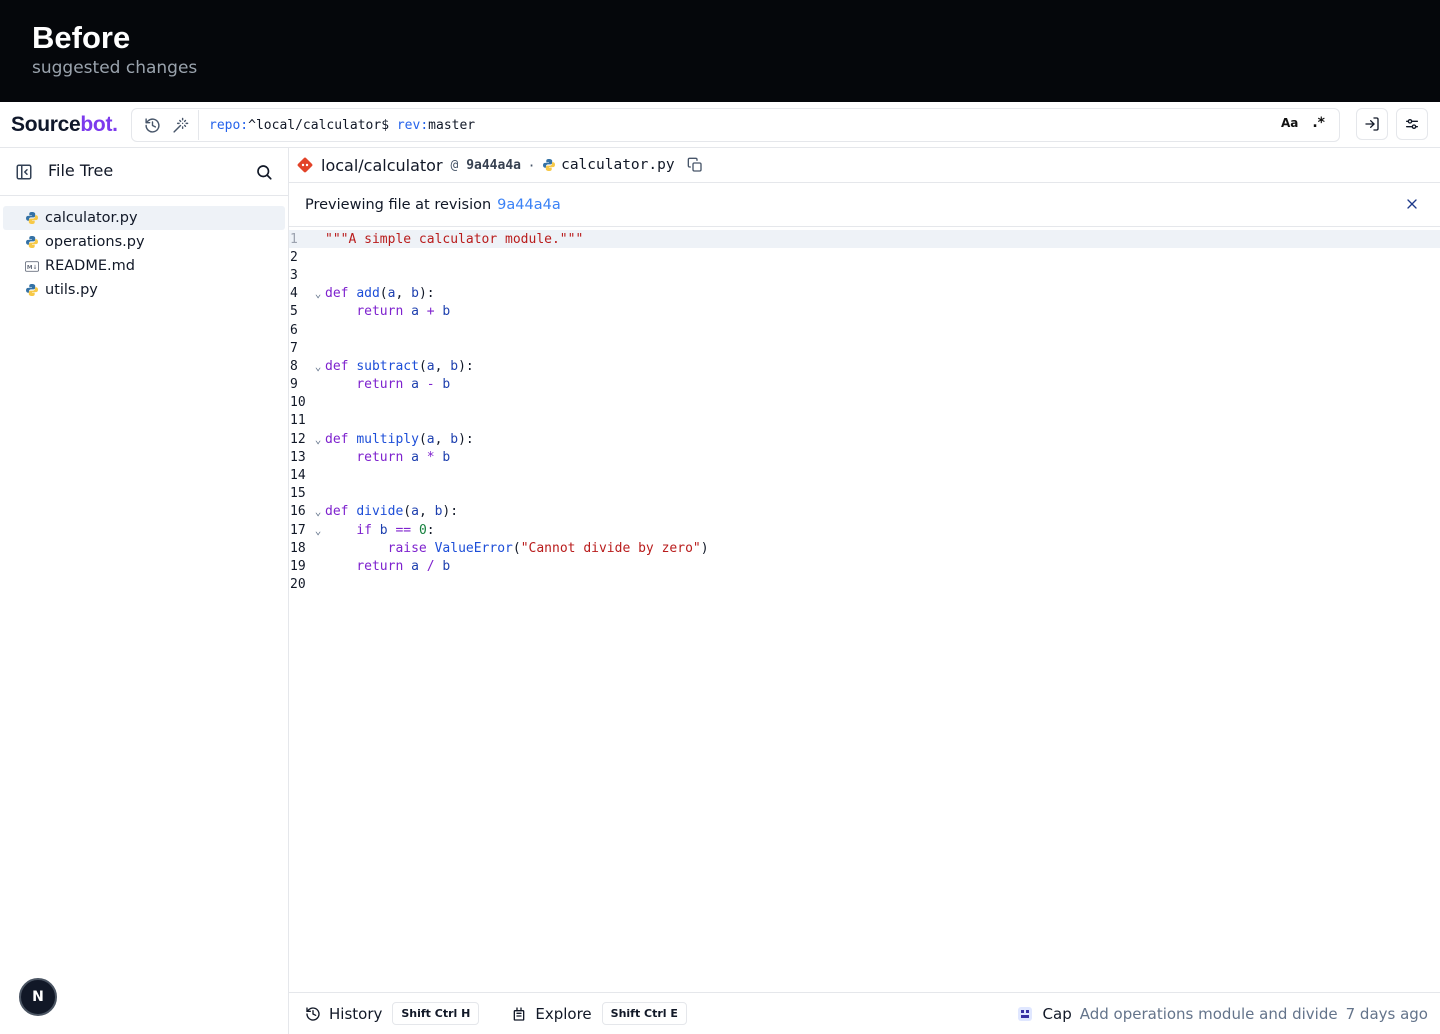 The height and width of the screenshot is (1034, 1440). I want to click on line-number: 5, so click(300, 311).